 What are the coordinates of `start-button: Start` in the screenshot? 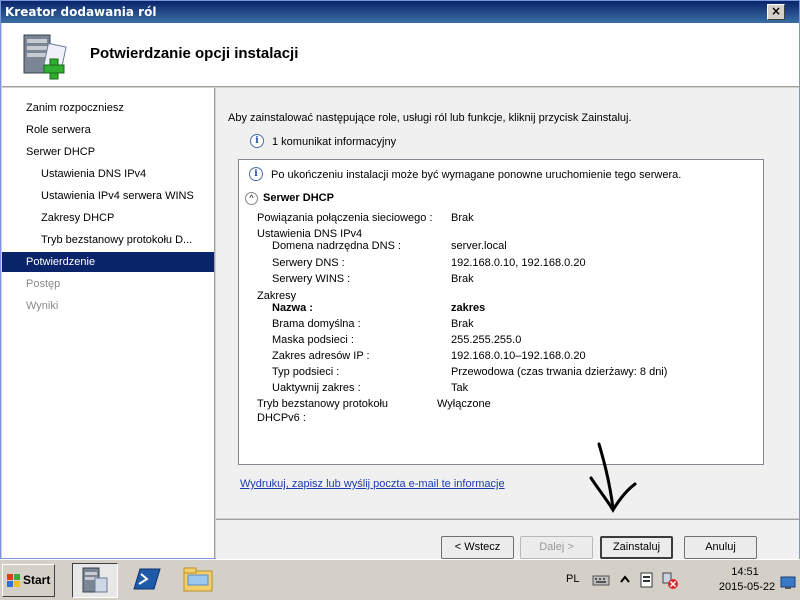 It's located at (28, 580).